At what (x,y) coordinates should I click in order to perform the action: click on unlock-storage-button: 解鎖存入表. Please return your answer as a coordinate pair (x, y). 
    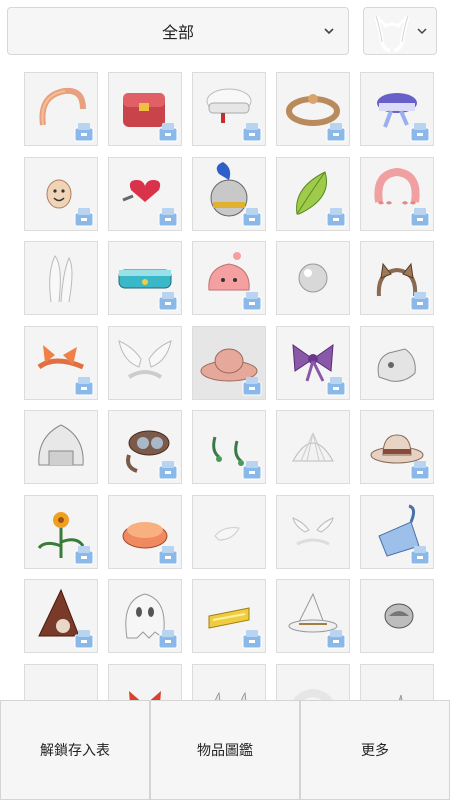
    Looking at the image, I should click on (75, 750).